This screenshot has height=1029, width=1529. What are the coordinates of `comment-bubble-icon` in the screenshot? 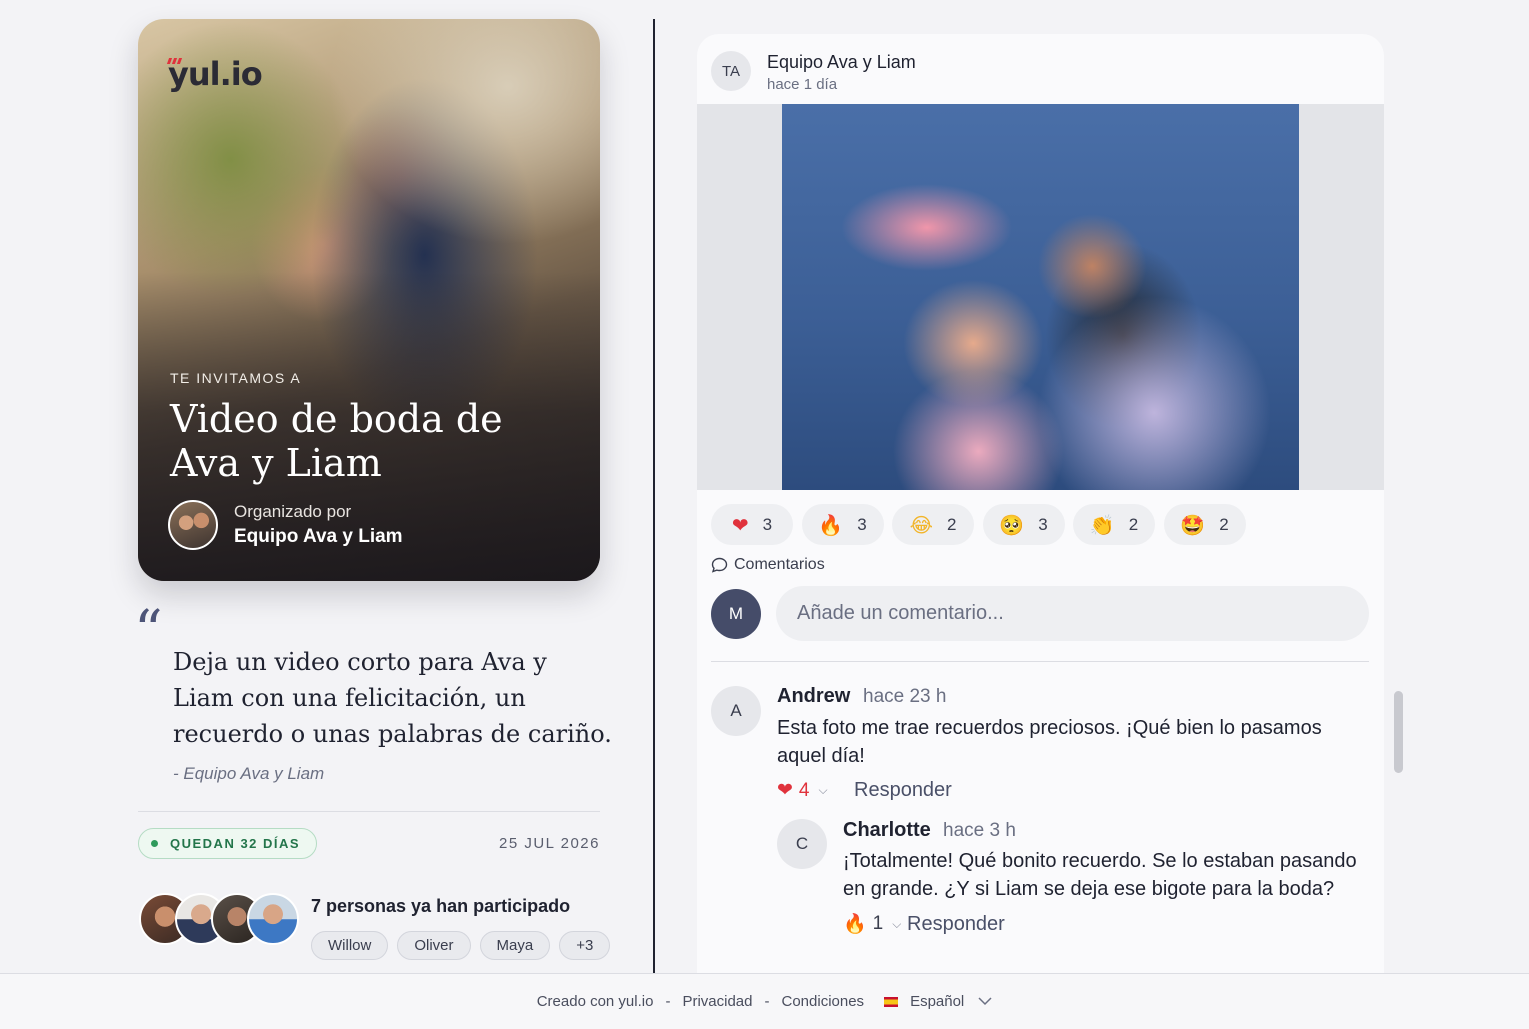 It's located at (719, 565).